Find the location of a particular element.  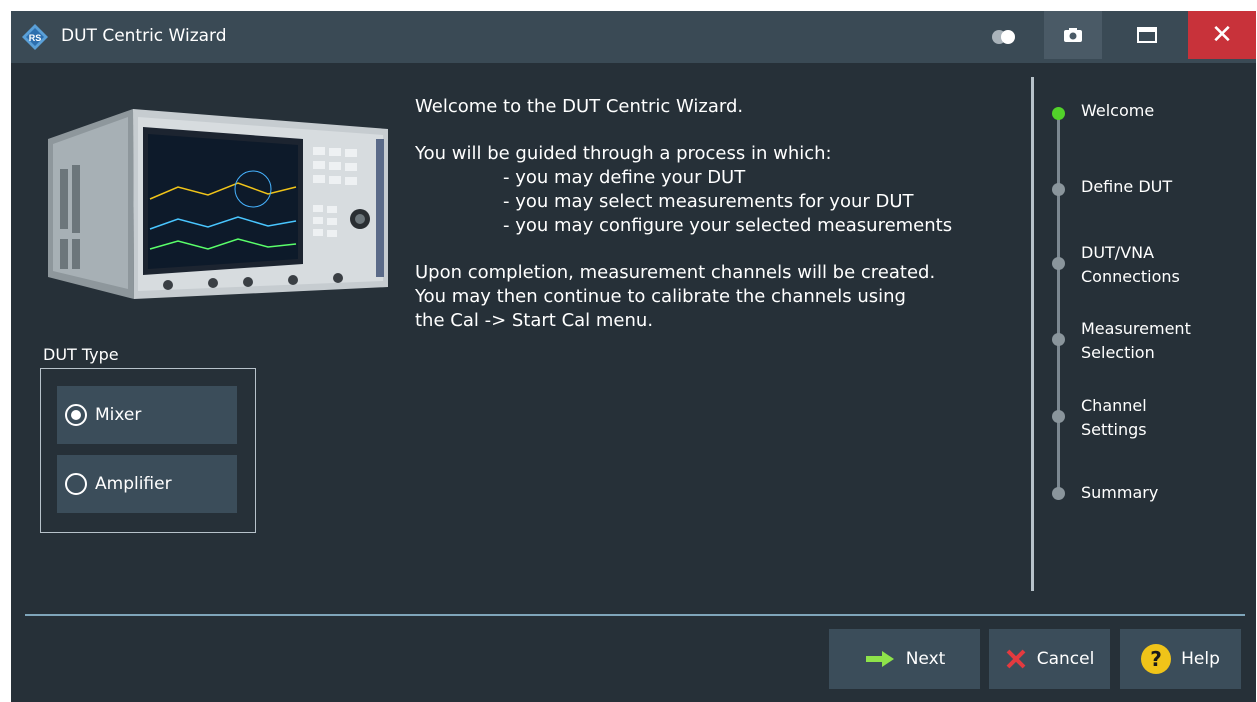

radio-selected-icon is located at coordinates (76, 415).